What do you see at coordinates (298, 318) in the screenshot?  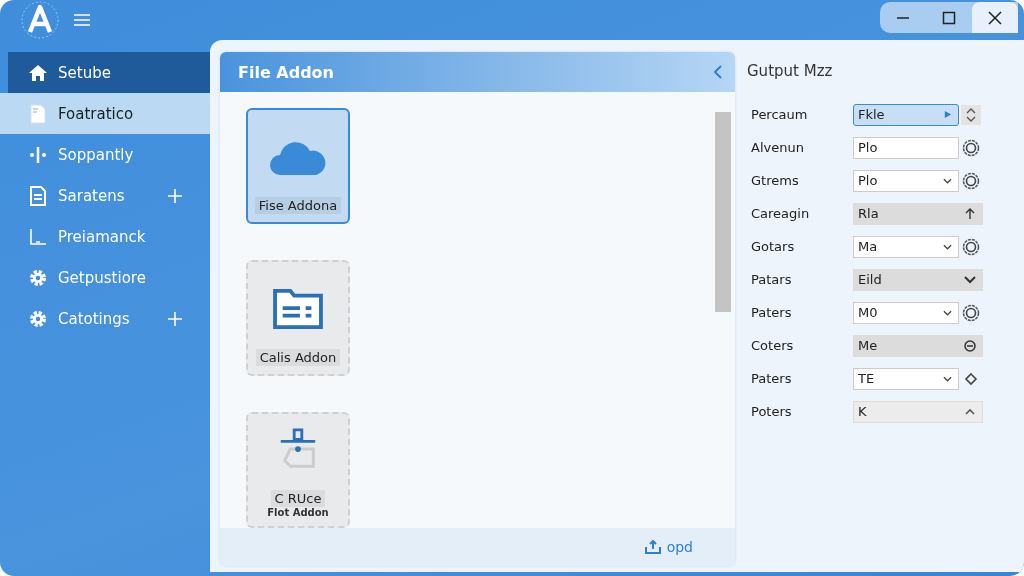 I see `addon-tile: Calis Addon` at bounding box center [298, 318].